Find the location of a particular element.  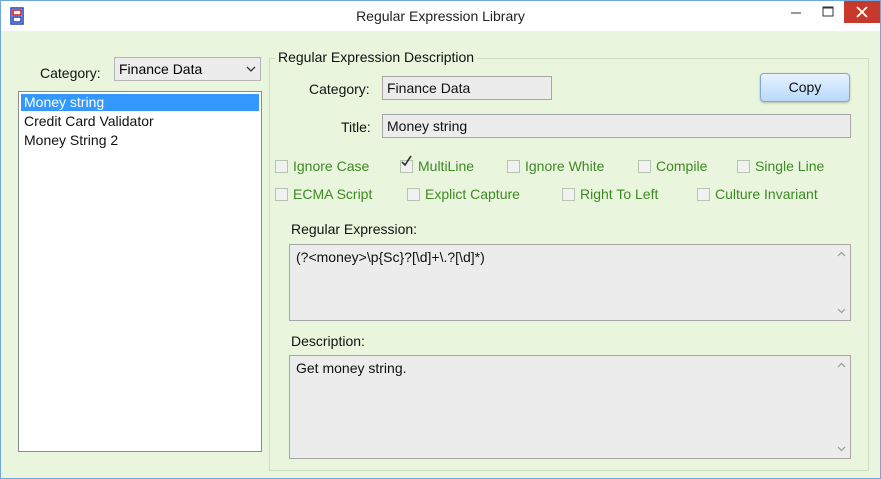

checkmark-icon is located at coordinates (406, 161).